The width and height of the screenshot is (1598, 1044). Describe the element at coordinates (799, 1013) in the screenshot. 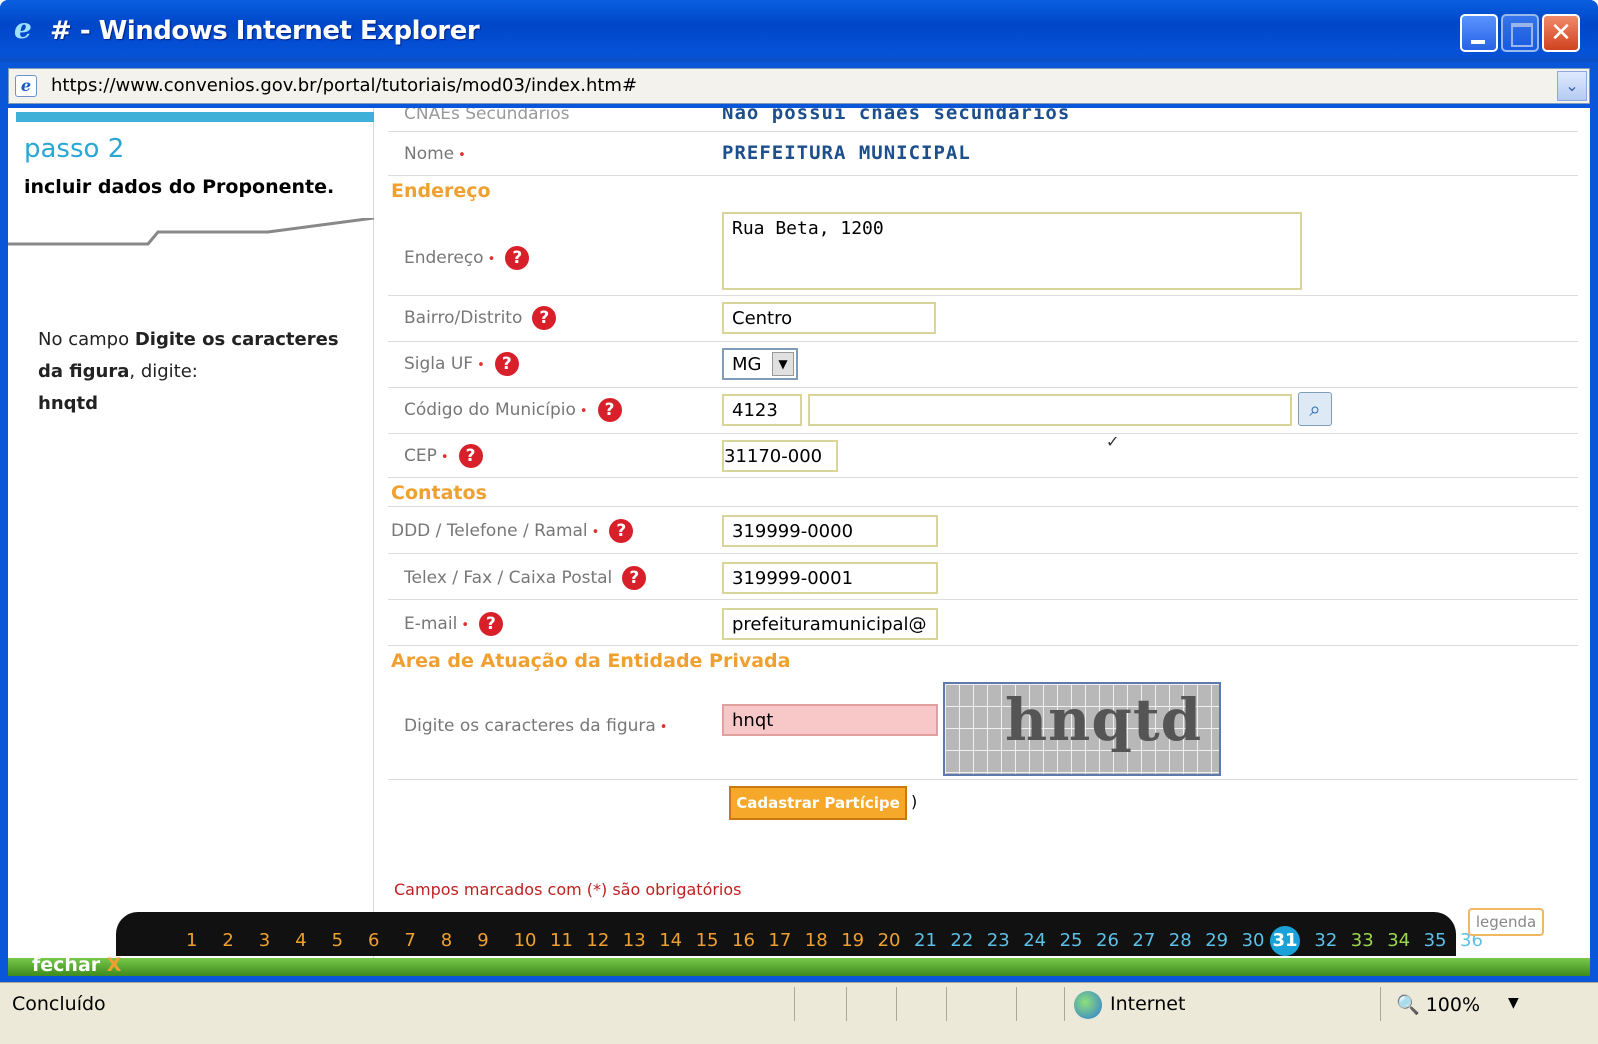

I see `status-bar: Concluído Internet 🔍 100% ▼` at that location.